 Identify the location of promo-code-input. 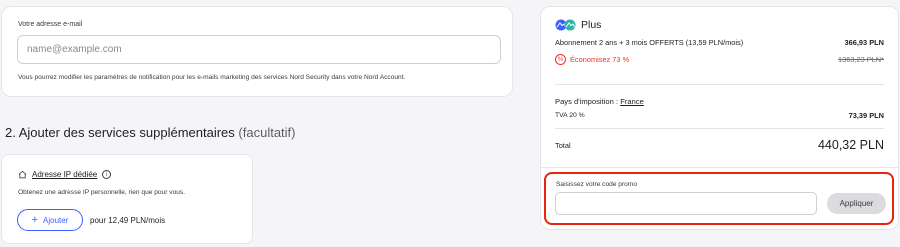
(686, 203).